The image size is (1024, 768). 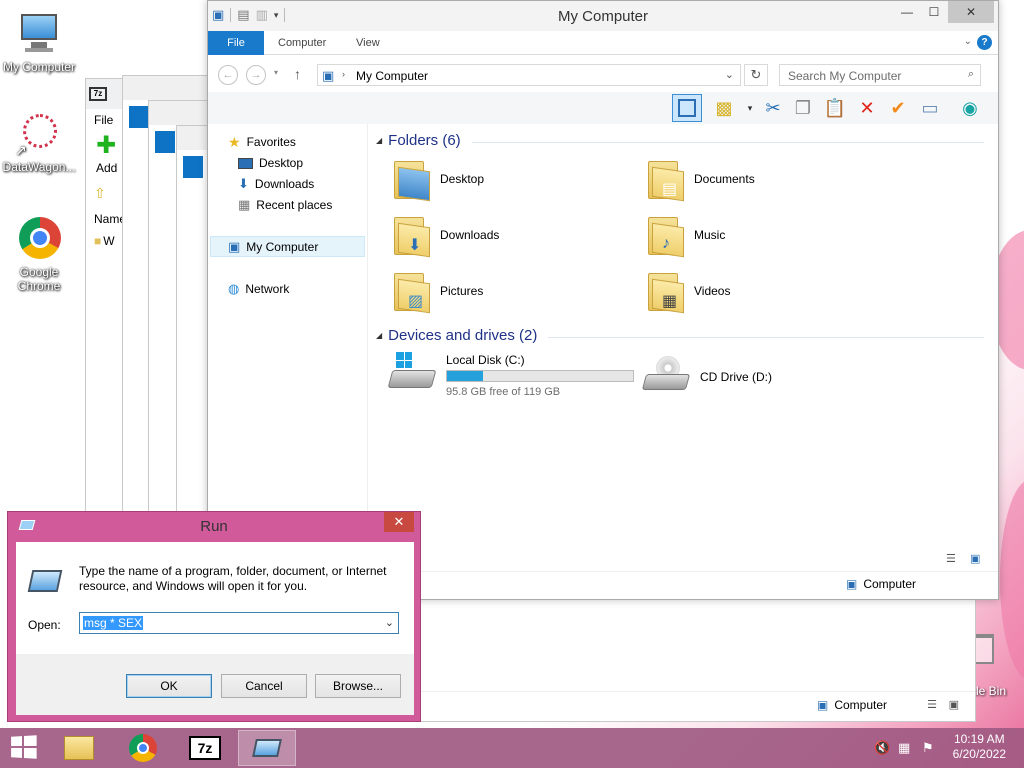 I want to click on taskbar-chrome, so click(x=143, y=748).